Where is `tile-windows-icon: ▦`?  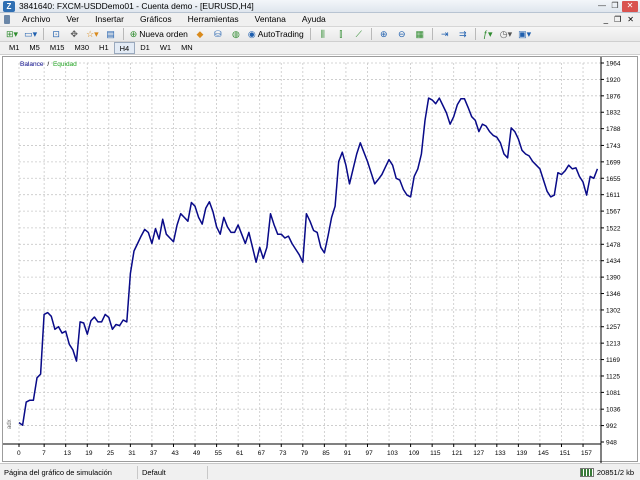
tile-windows-icon: ▦ is located at coordinates (420, 34).